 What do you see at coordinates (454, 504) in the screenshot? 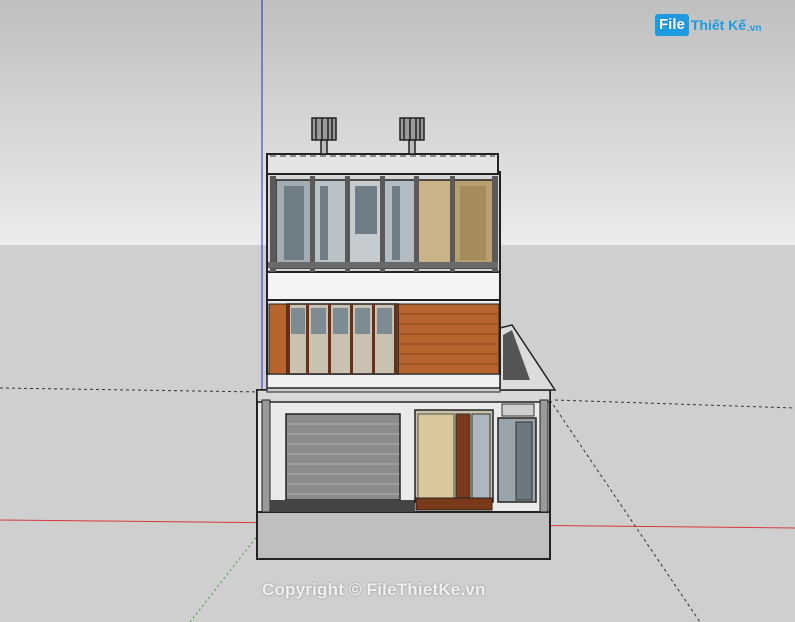
I see `entrance-step` at bounding box center [454, 504].